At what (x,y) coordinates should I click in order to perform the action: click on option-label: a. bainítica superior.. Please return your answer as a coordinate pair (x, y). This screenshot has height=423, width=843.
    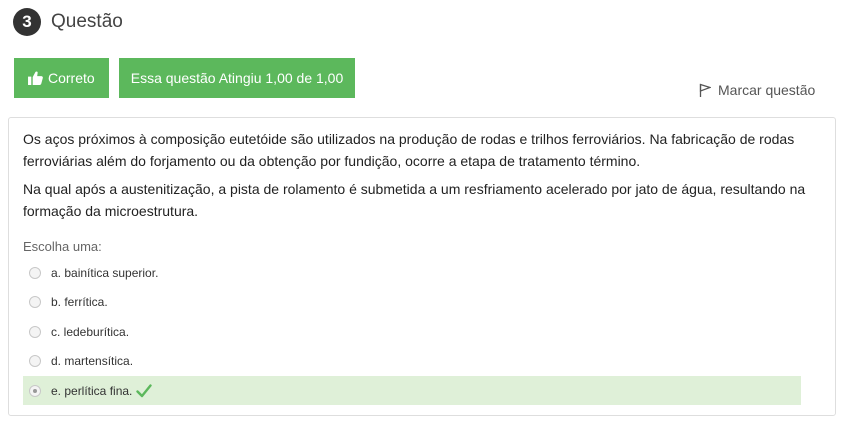
    Looking at the image, I should click on (105, 272).